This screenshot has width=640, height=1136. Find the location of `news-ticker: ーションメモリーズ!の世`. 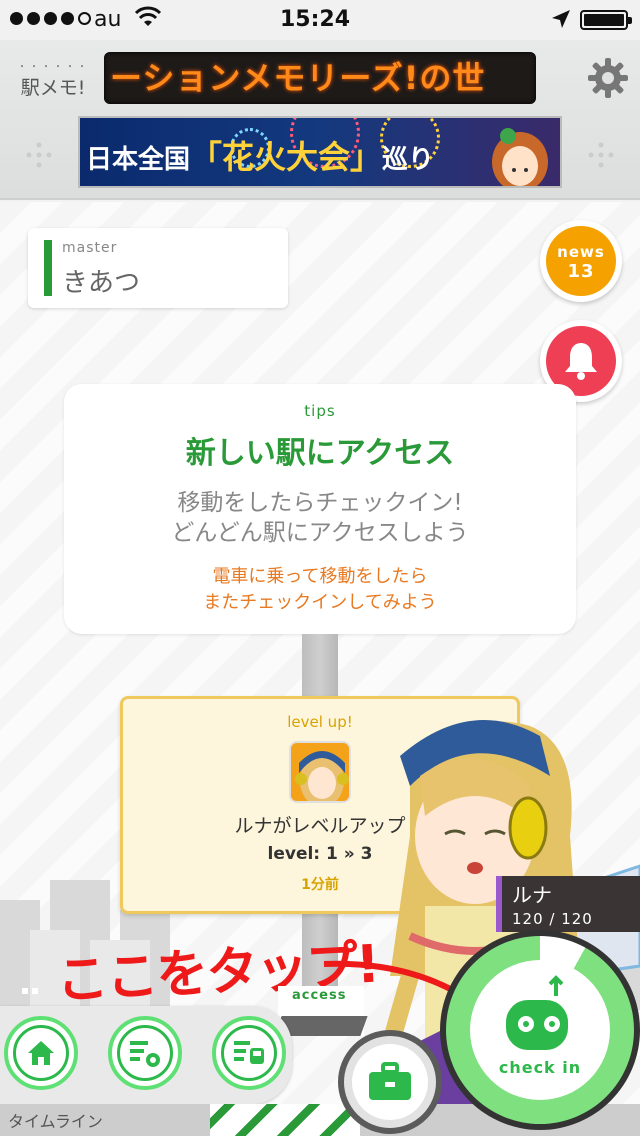

news-ticker: ーションメモリーズ!の世 is located at coordinates (320, 78).